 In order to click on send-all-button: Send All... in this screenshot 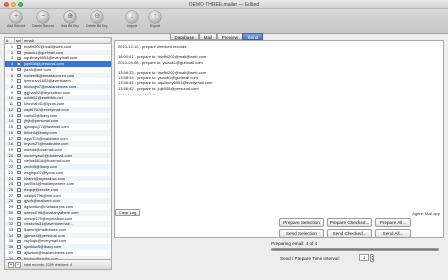, I will do `click(393, 233)`.